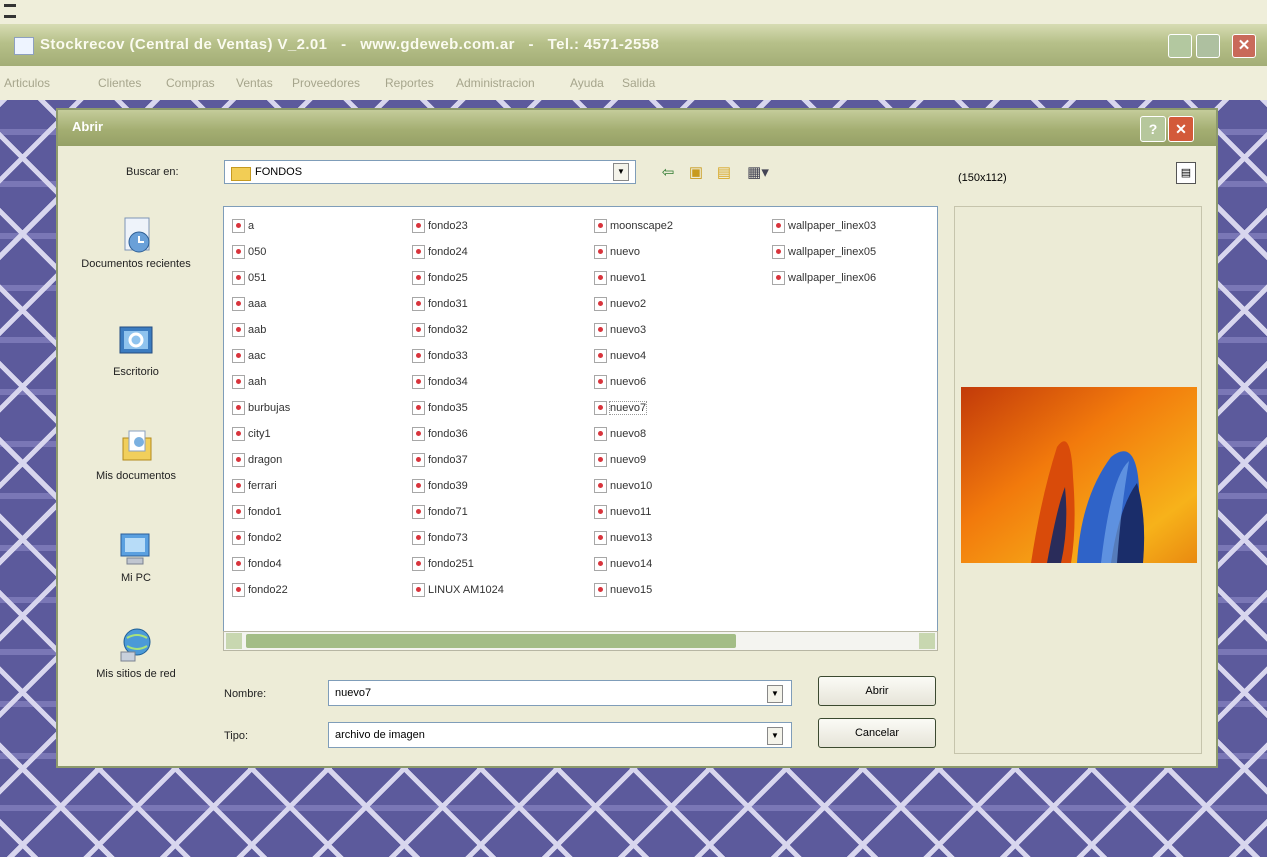  I want to click on menu-salida: Salida, so click(638, 83).